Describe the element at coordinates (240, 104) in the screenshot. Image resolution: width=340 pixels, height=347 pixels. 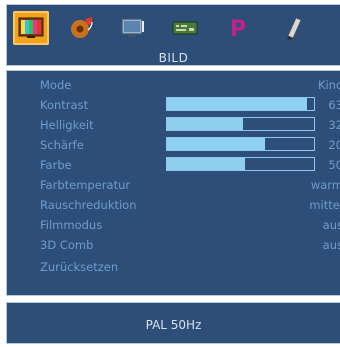
I see `kontrast-slider` at that location.